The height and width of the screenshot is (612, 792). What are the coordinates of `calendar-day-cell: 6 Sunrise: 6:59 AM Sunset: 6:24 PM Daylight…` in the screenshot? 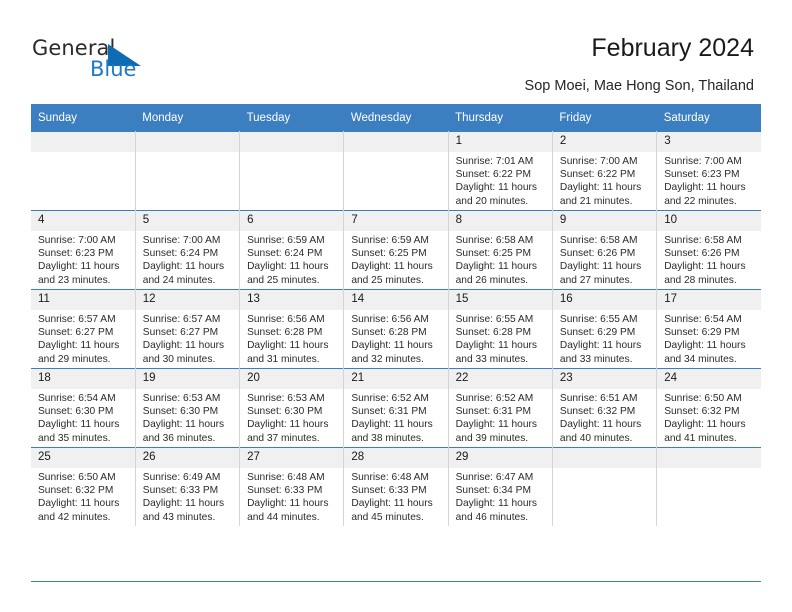 It's located at (292, 250).